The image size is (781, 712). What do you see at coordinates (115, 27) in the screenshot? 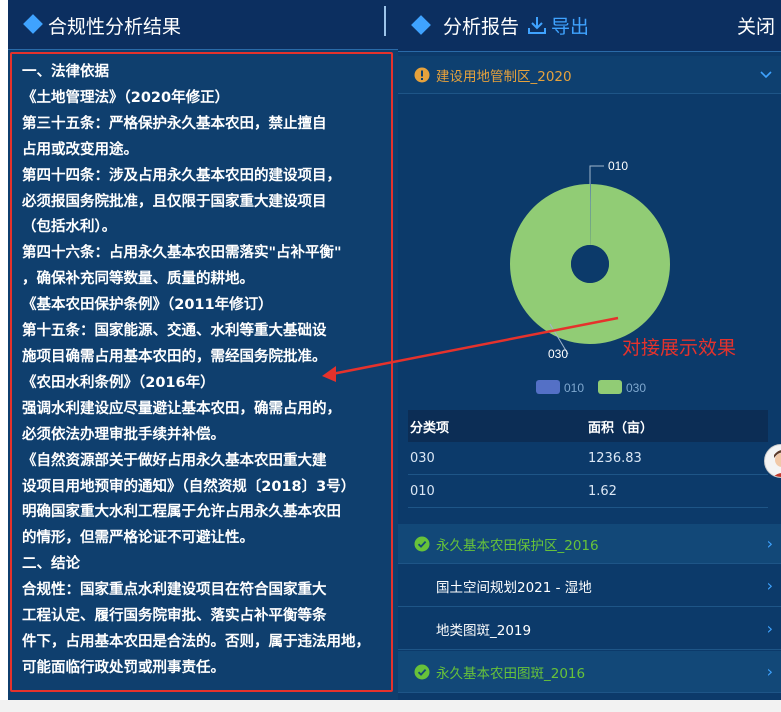
I see `compliance-panel-title: 合规性分析结果` at bounding box center [115, 27].